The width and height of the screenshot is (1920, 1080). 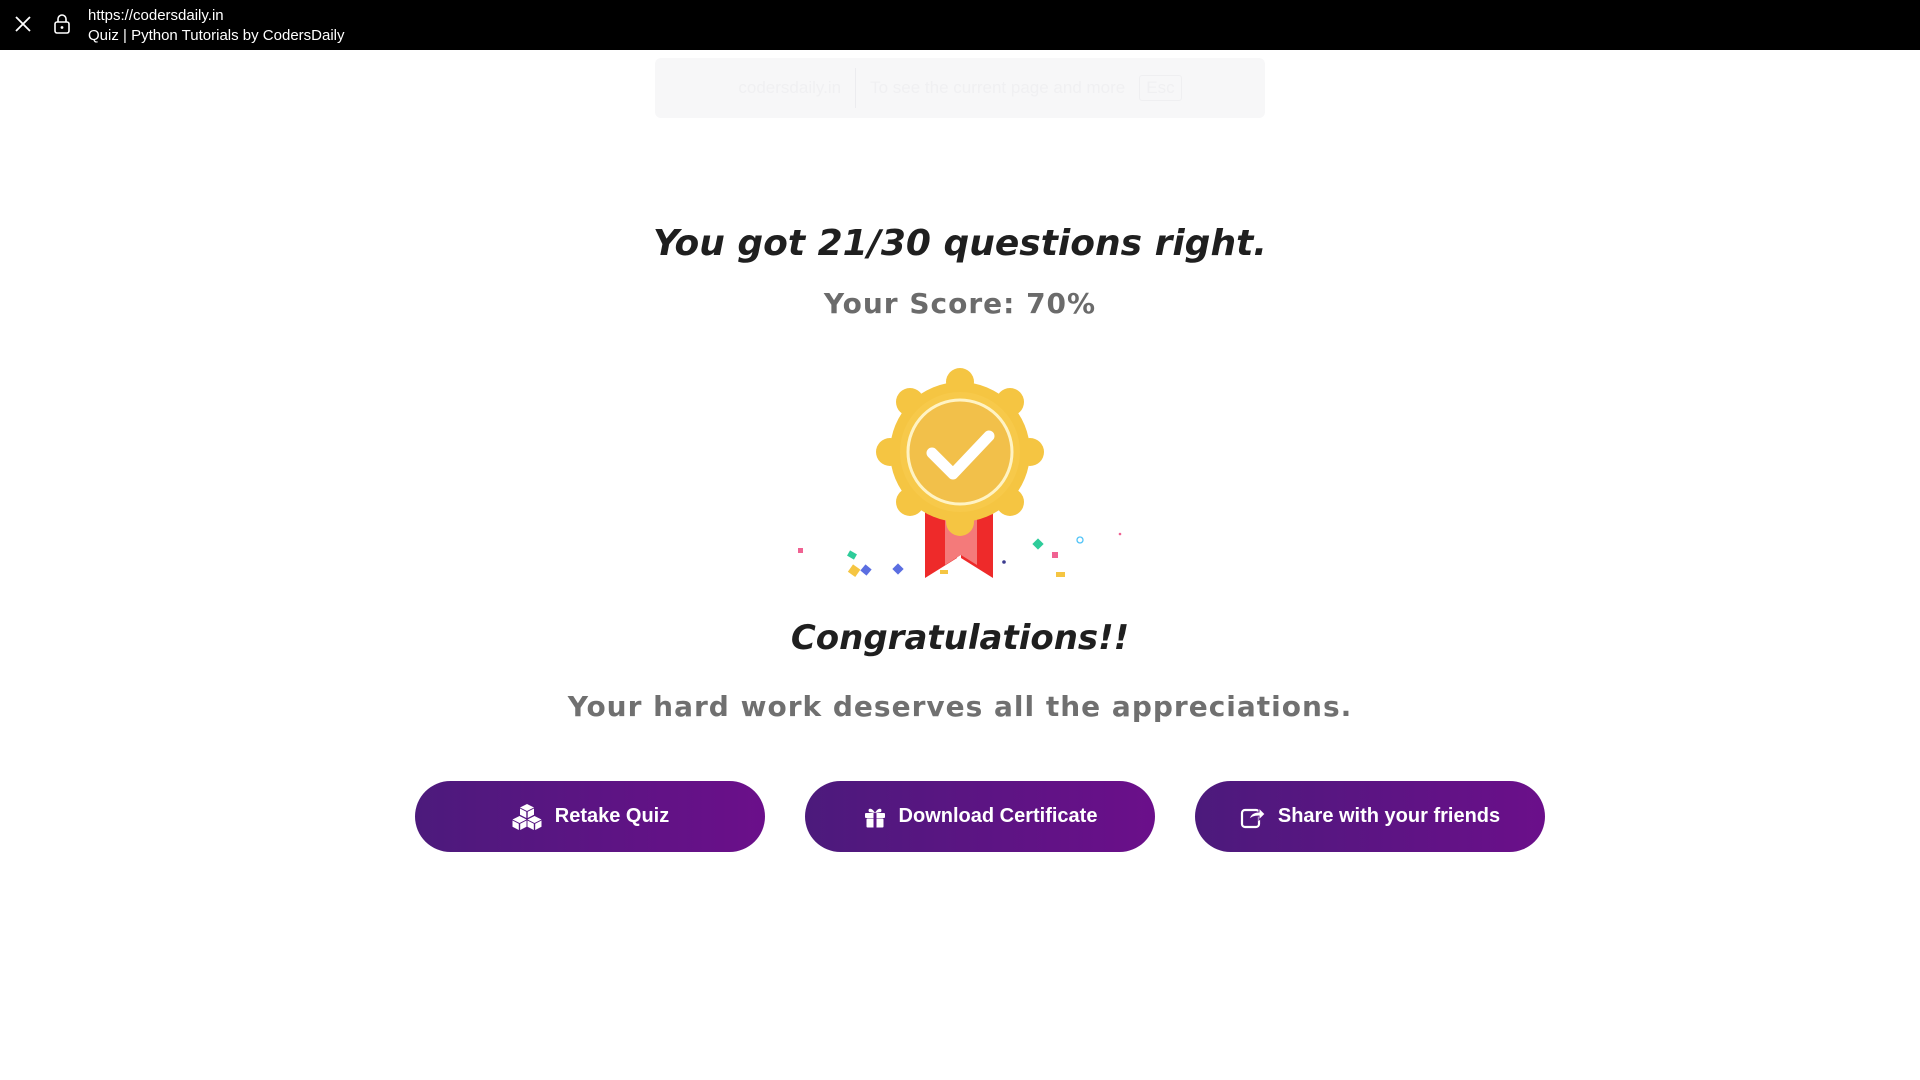 I want to click on banner-close-button: Esc, so click(x=1160, y=88).